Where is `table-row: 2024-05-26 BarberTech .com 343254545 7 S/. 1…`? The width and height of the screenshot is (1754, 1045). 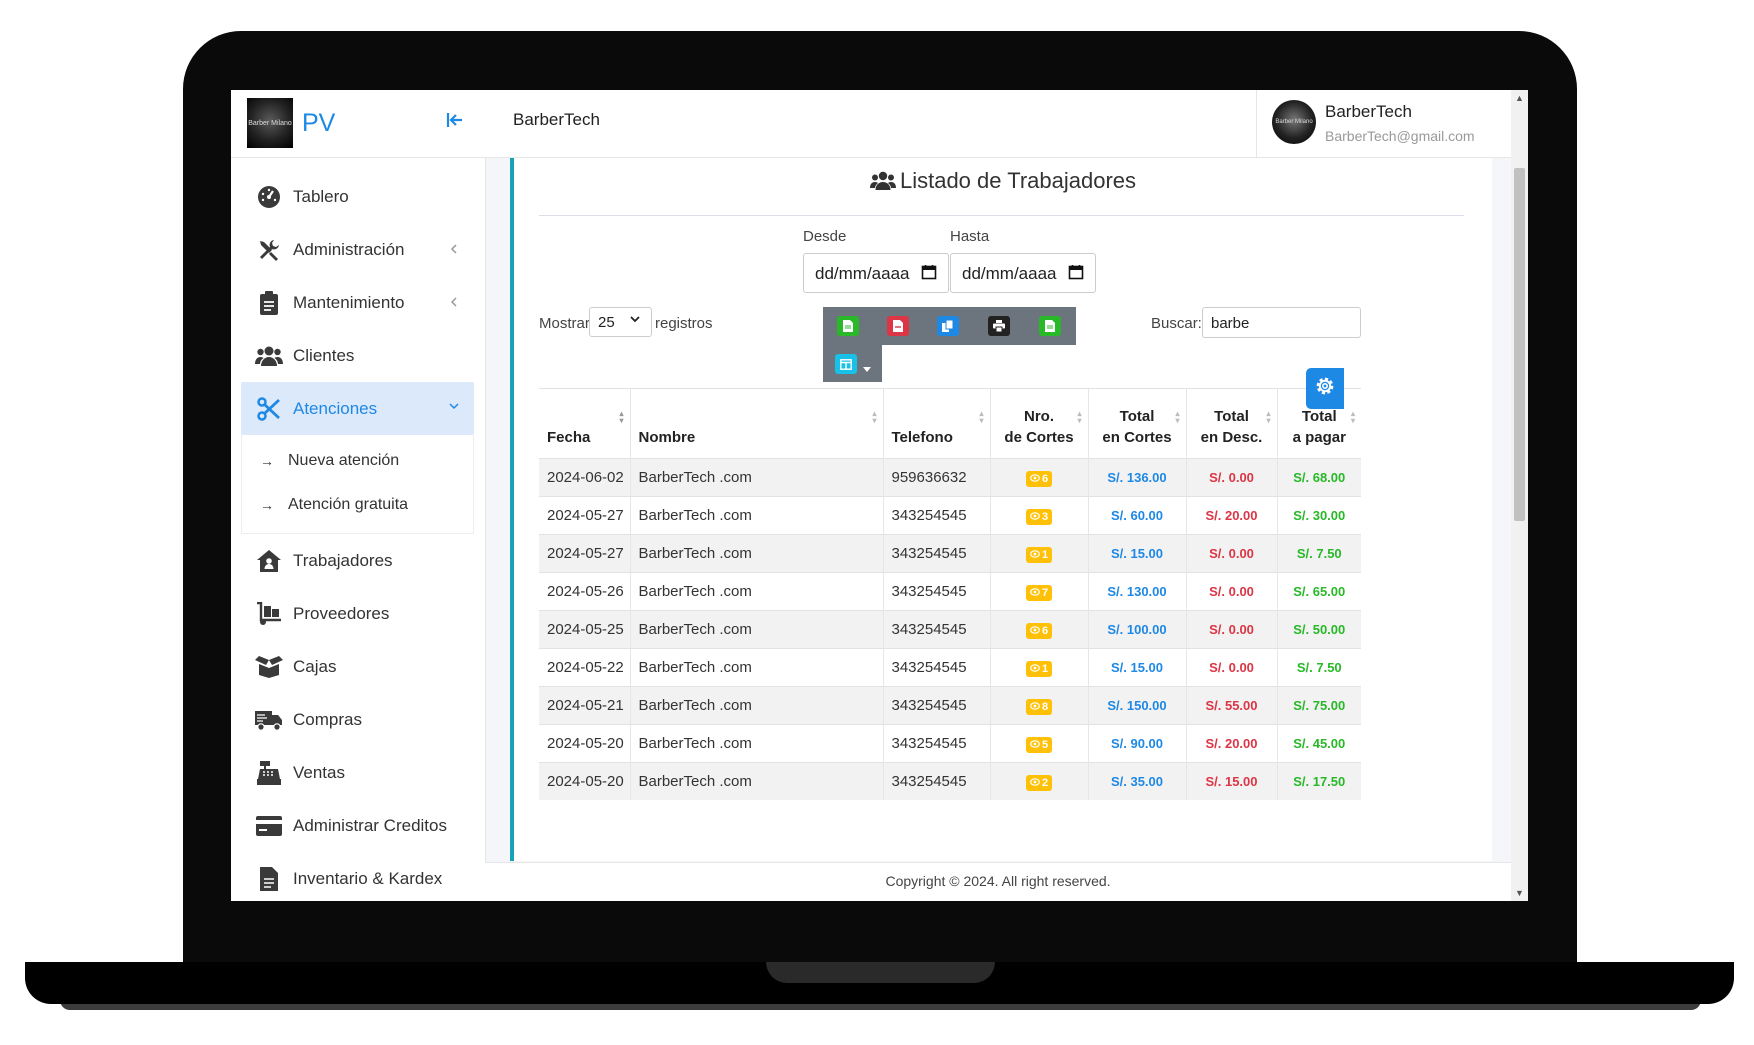 table-row: 2024-05-26 BarberTech .com 343254545 7 S/. 1… is located at coordinates (950, 591).